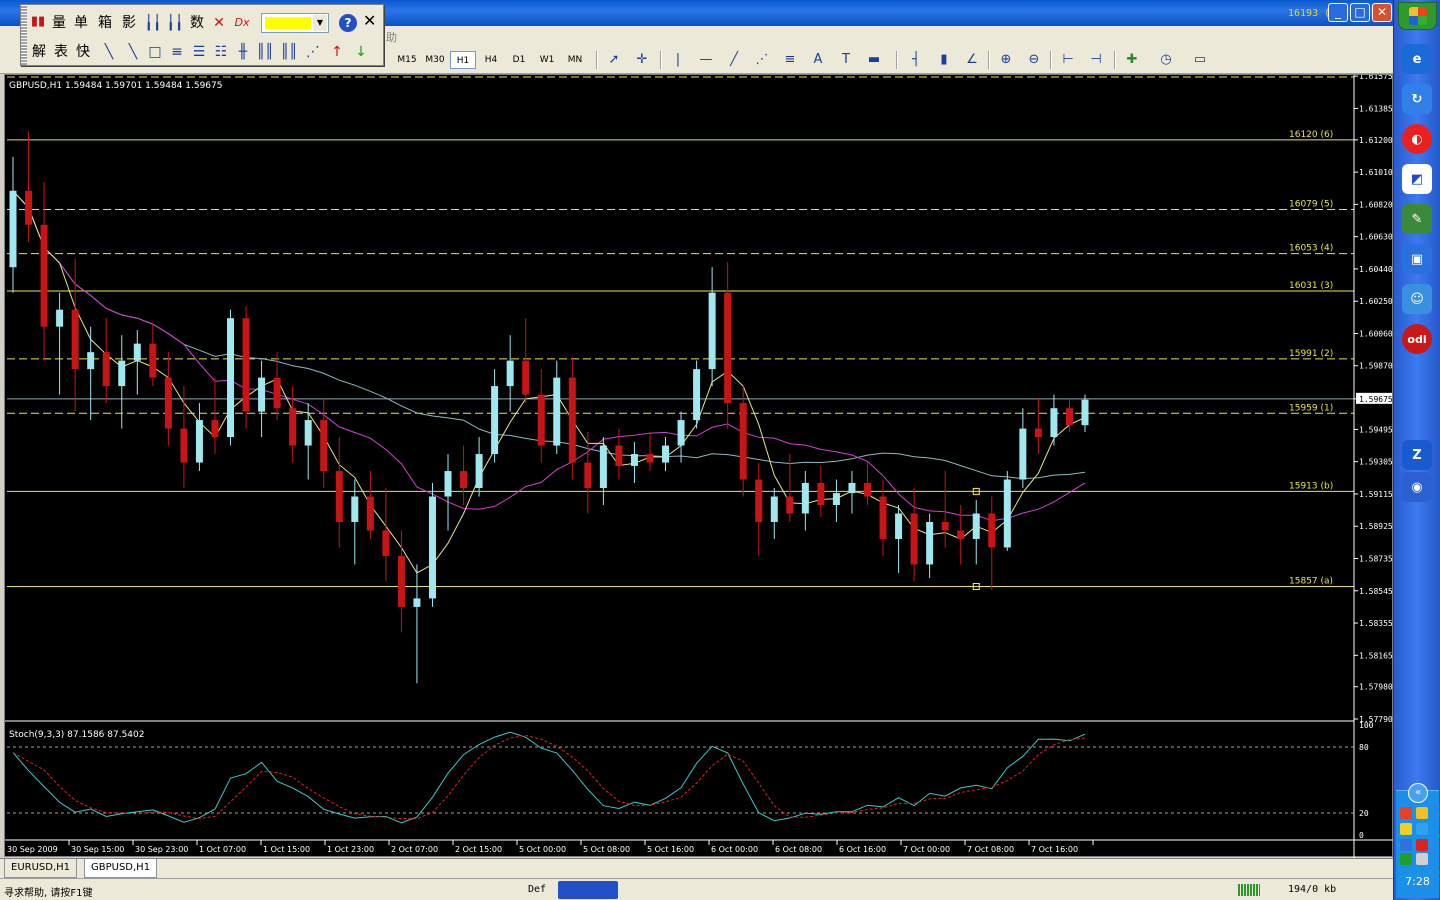 Image resolution: width=1440 pixels, height=900 pixels. What do you see at coordinates (1006, 60) in the screenshot?
I see `zoom-in-icon: ⊕` at bounding box center [1006, 60].